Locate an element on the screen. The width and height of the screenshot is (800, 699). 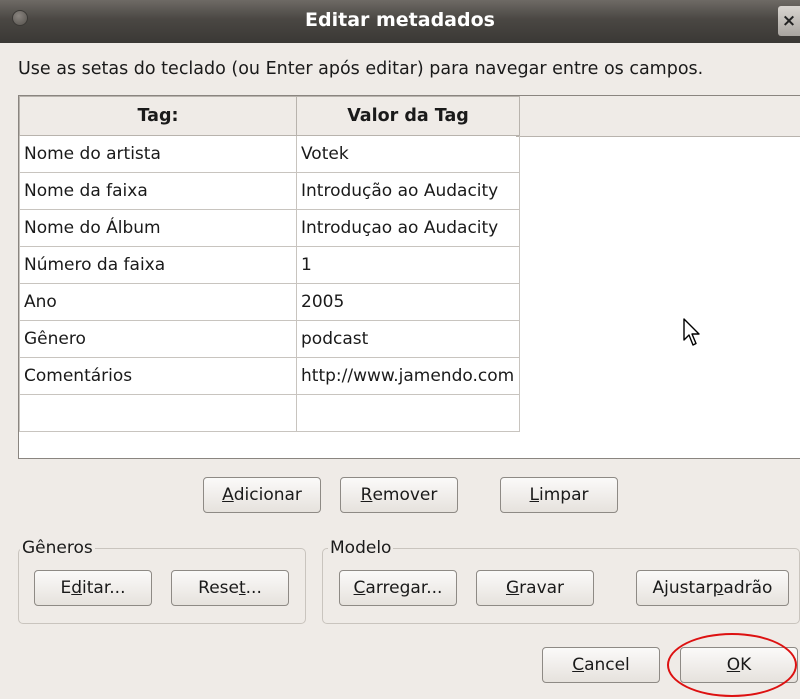
clear-button: Limpar is located at coordinates (559, 495).